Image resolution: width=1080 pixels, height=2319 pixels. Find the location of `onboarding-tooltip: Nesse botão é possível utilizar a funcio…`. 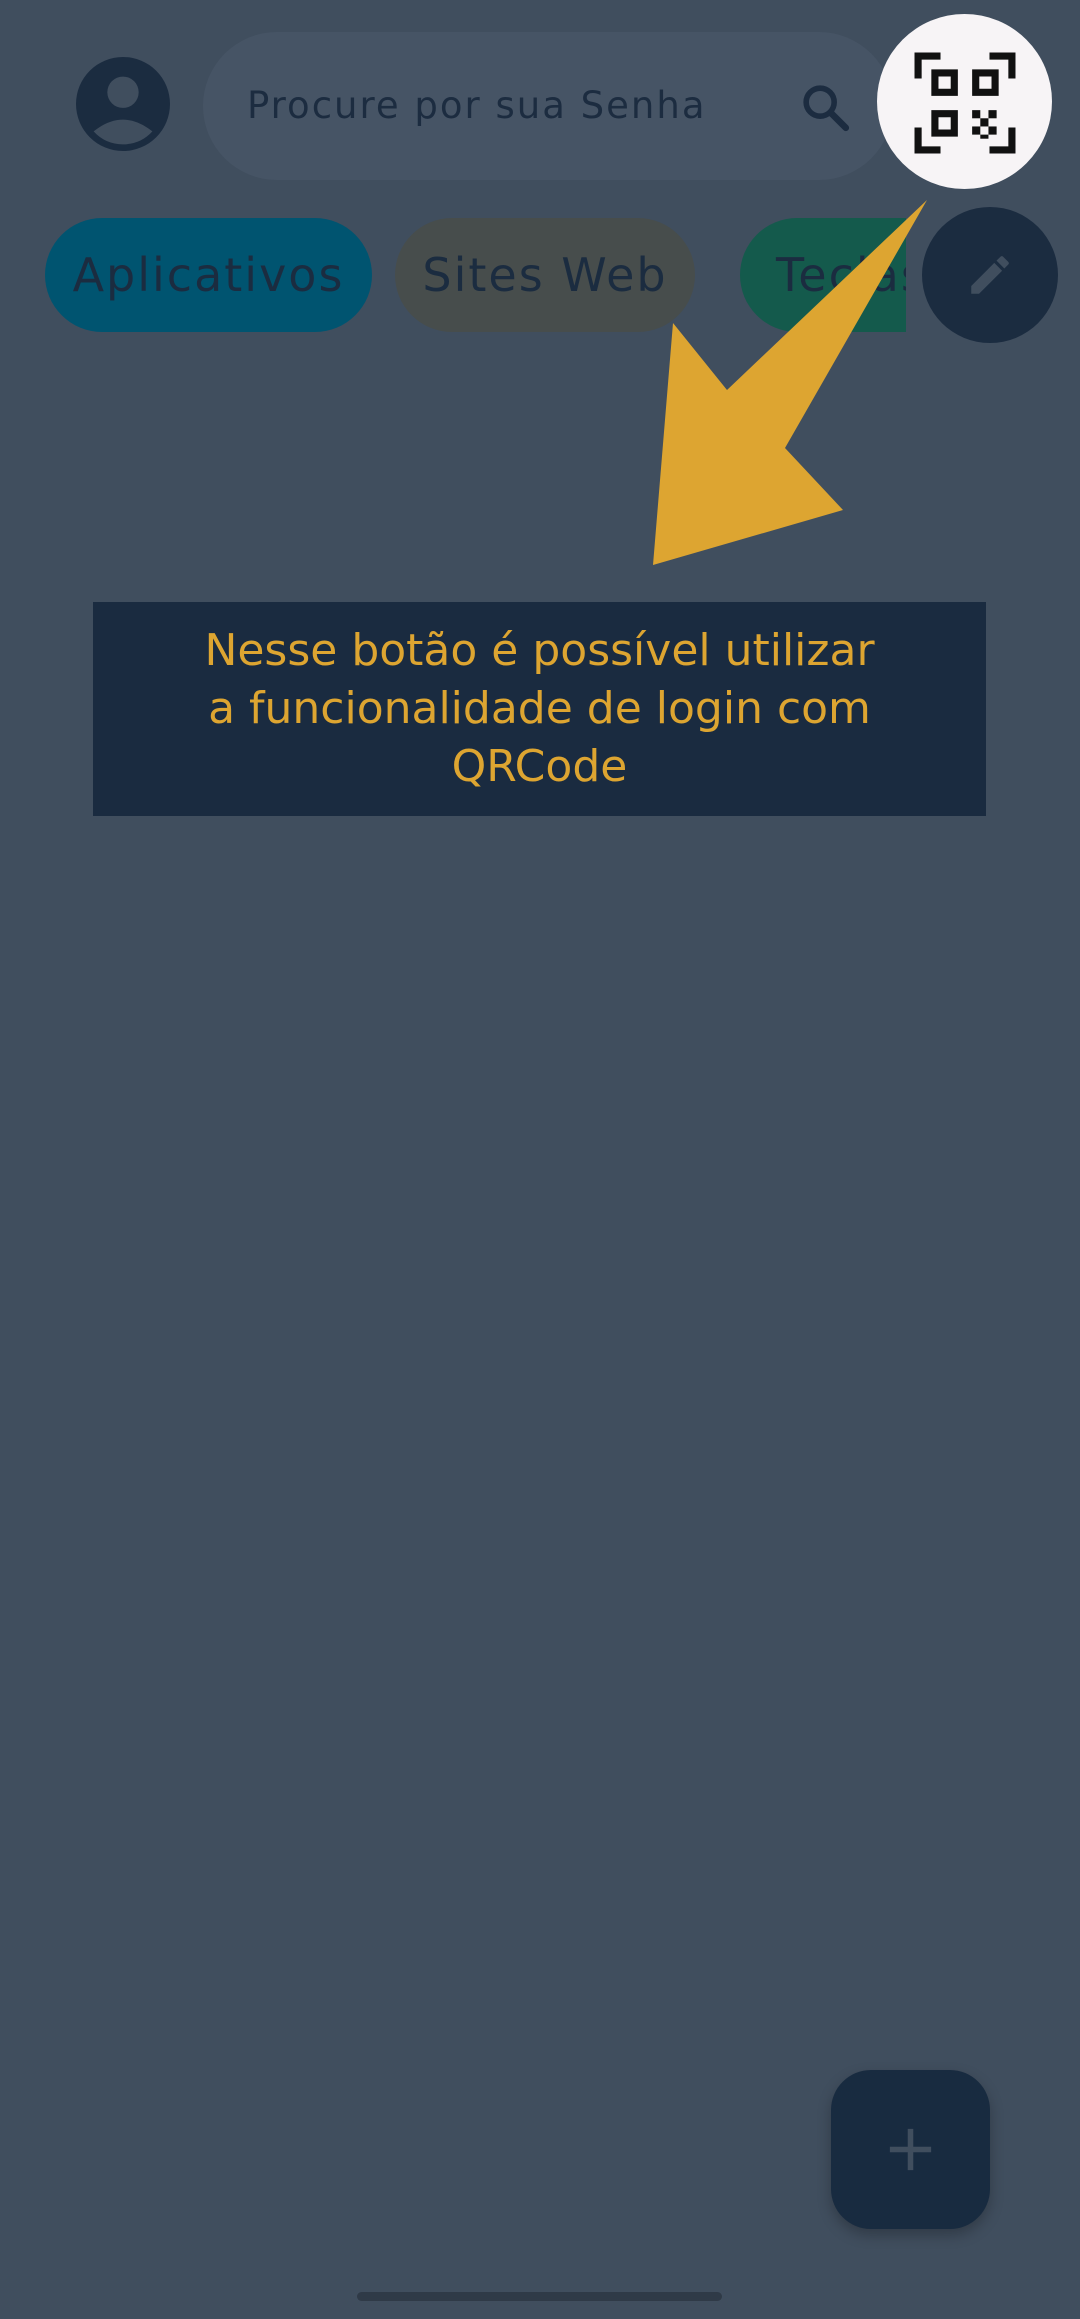

onboarding-tooltip: Nesse botão é possível utilizar a funcio… is located at coordinates (539, 709).